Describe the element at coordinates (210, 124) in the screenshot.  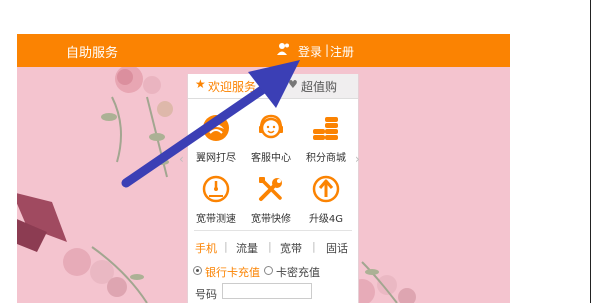
I see `annotation-arrow-icon` at that location.